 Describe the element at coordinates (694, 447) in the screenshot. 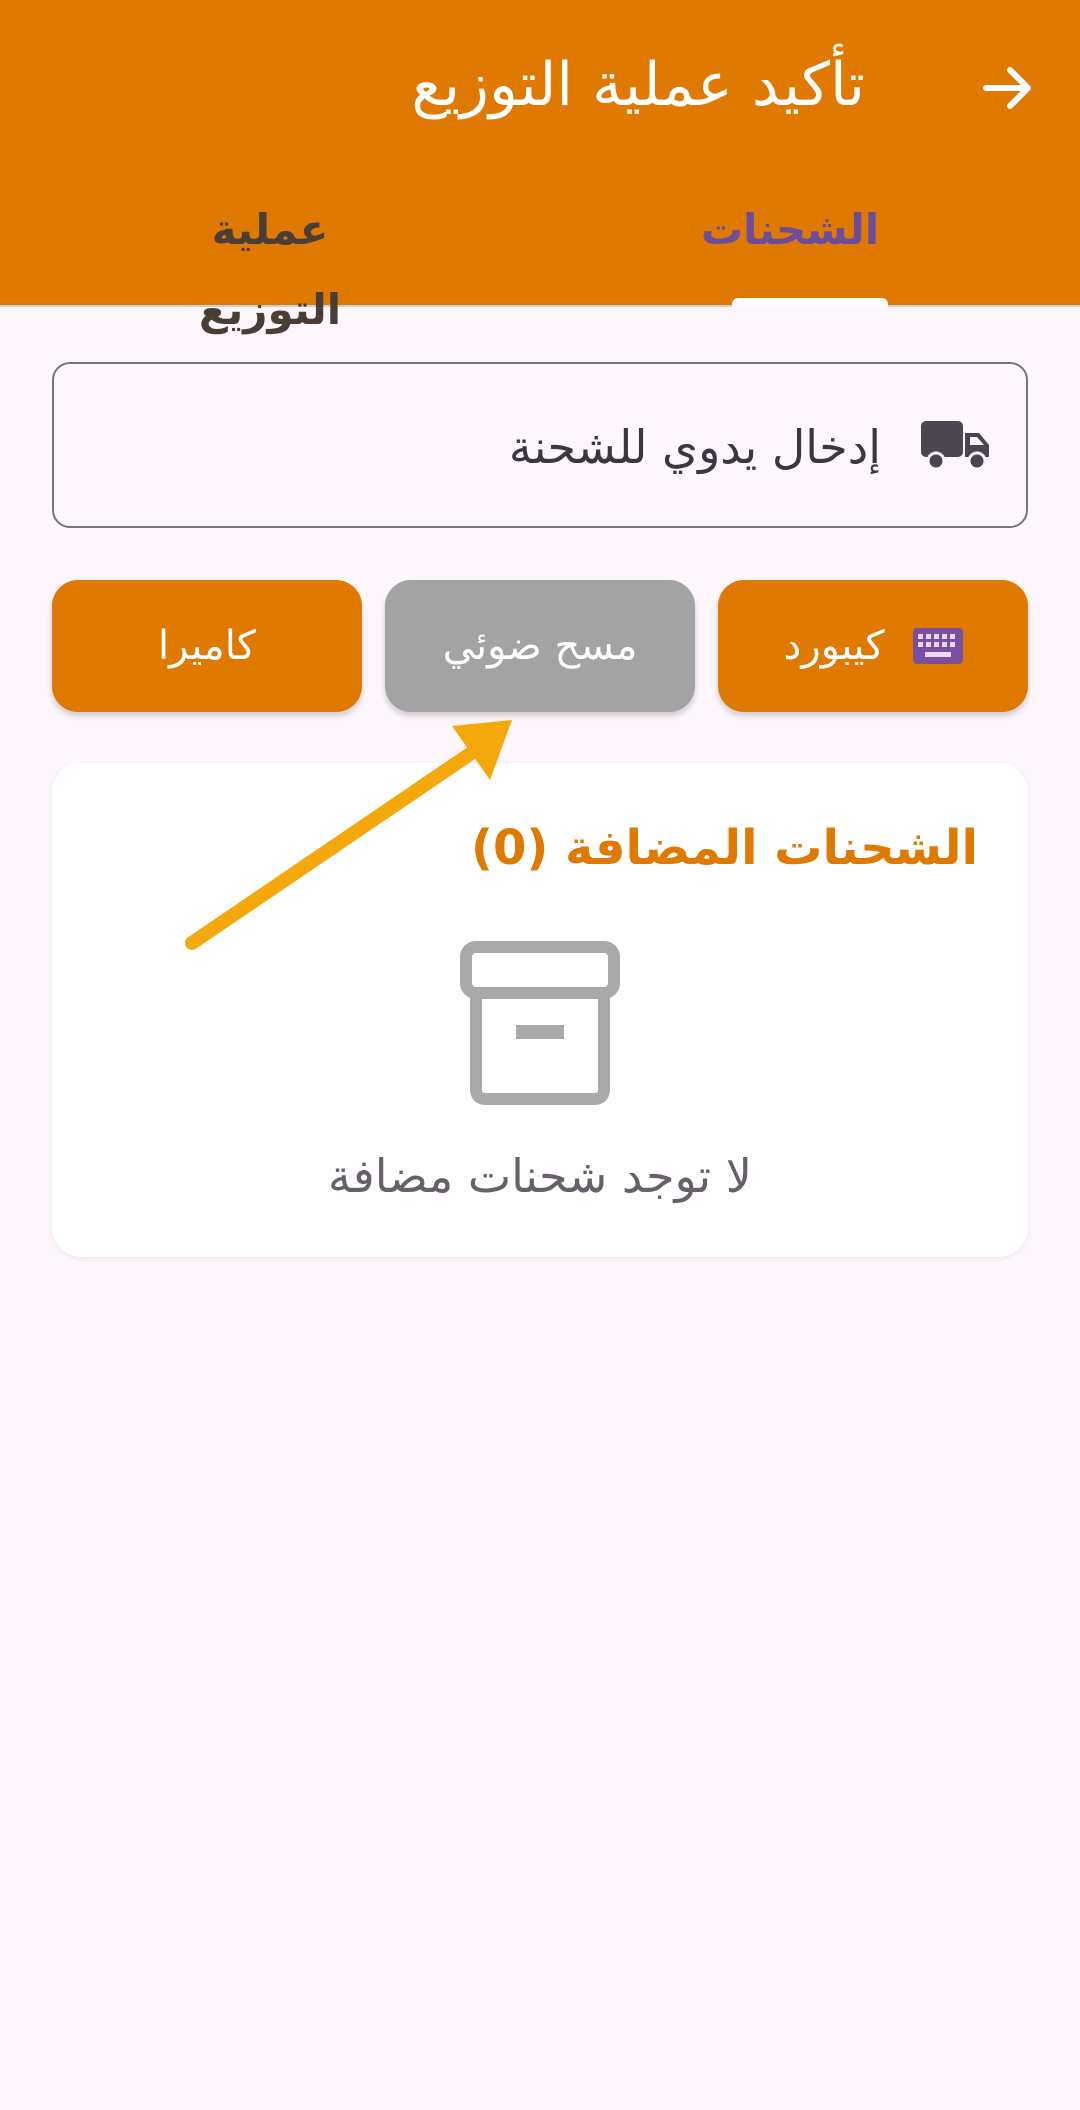

I see `manual-input-placeholder: إدخال يدوي للشحنة` at that location.